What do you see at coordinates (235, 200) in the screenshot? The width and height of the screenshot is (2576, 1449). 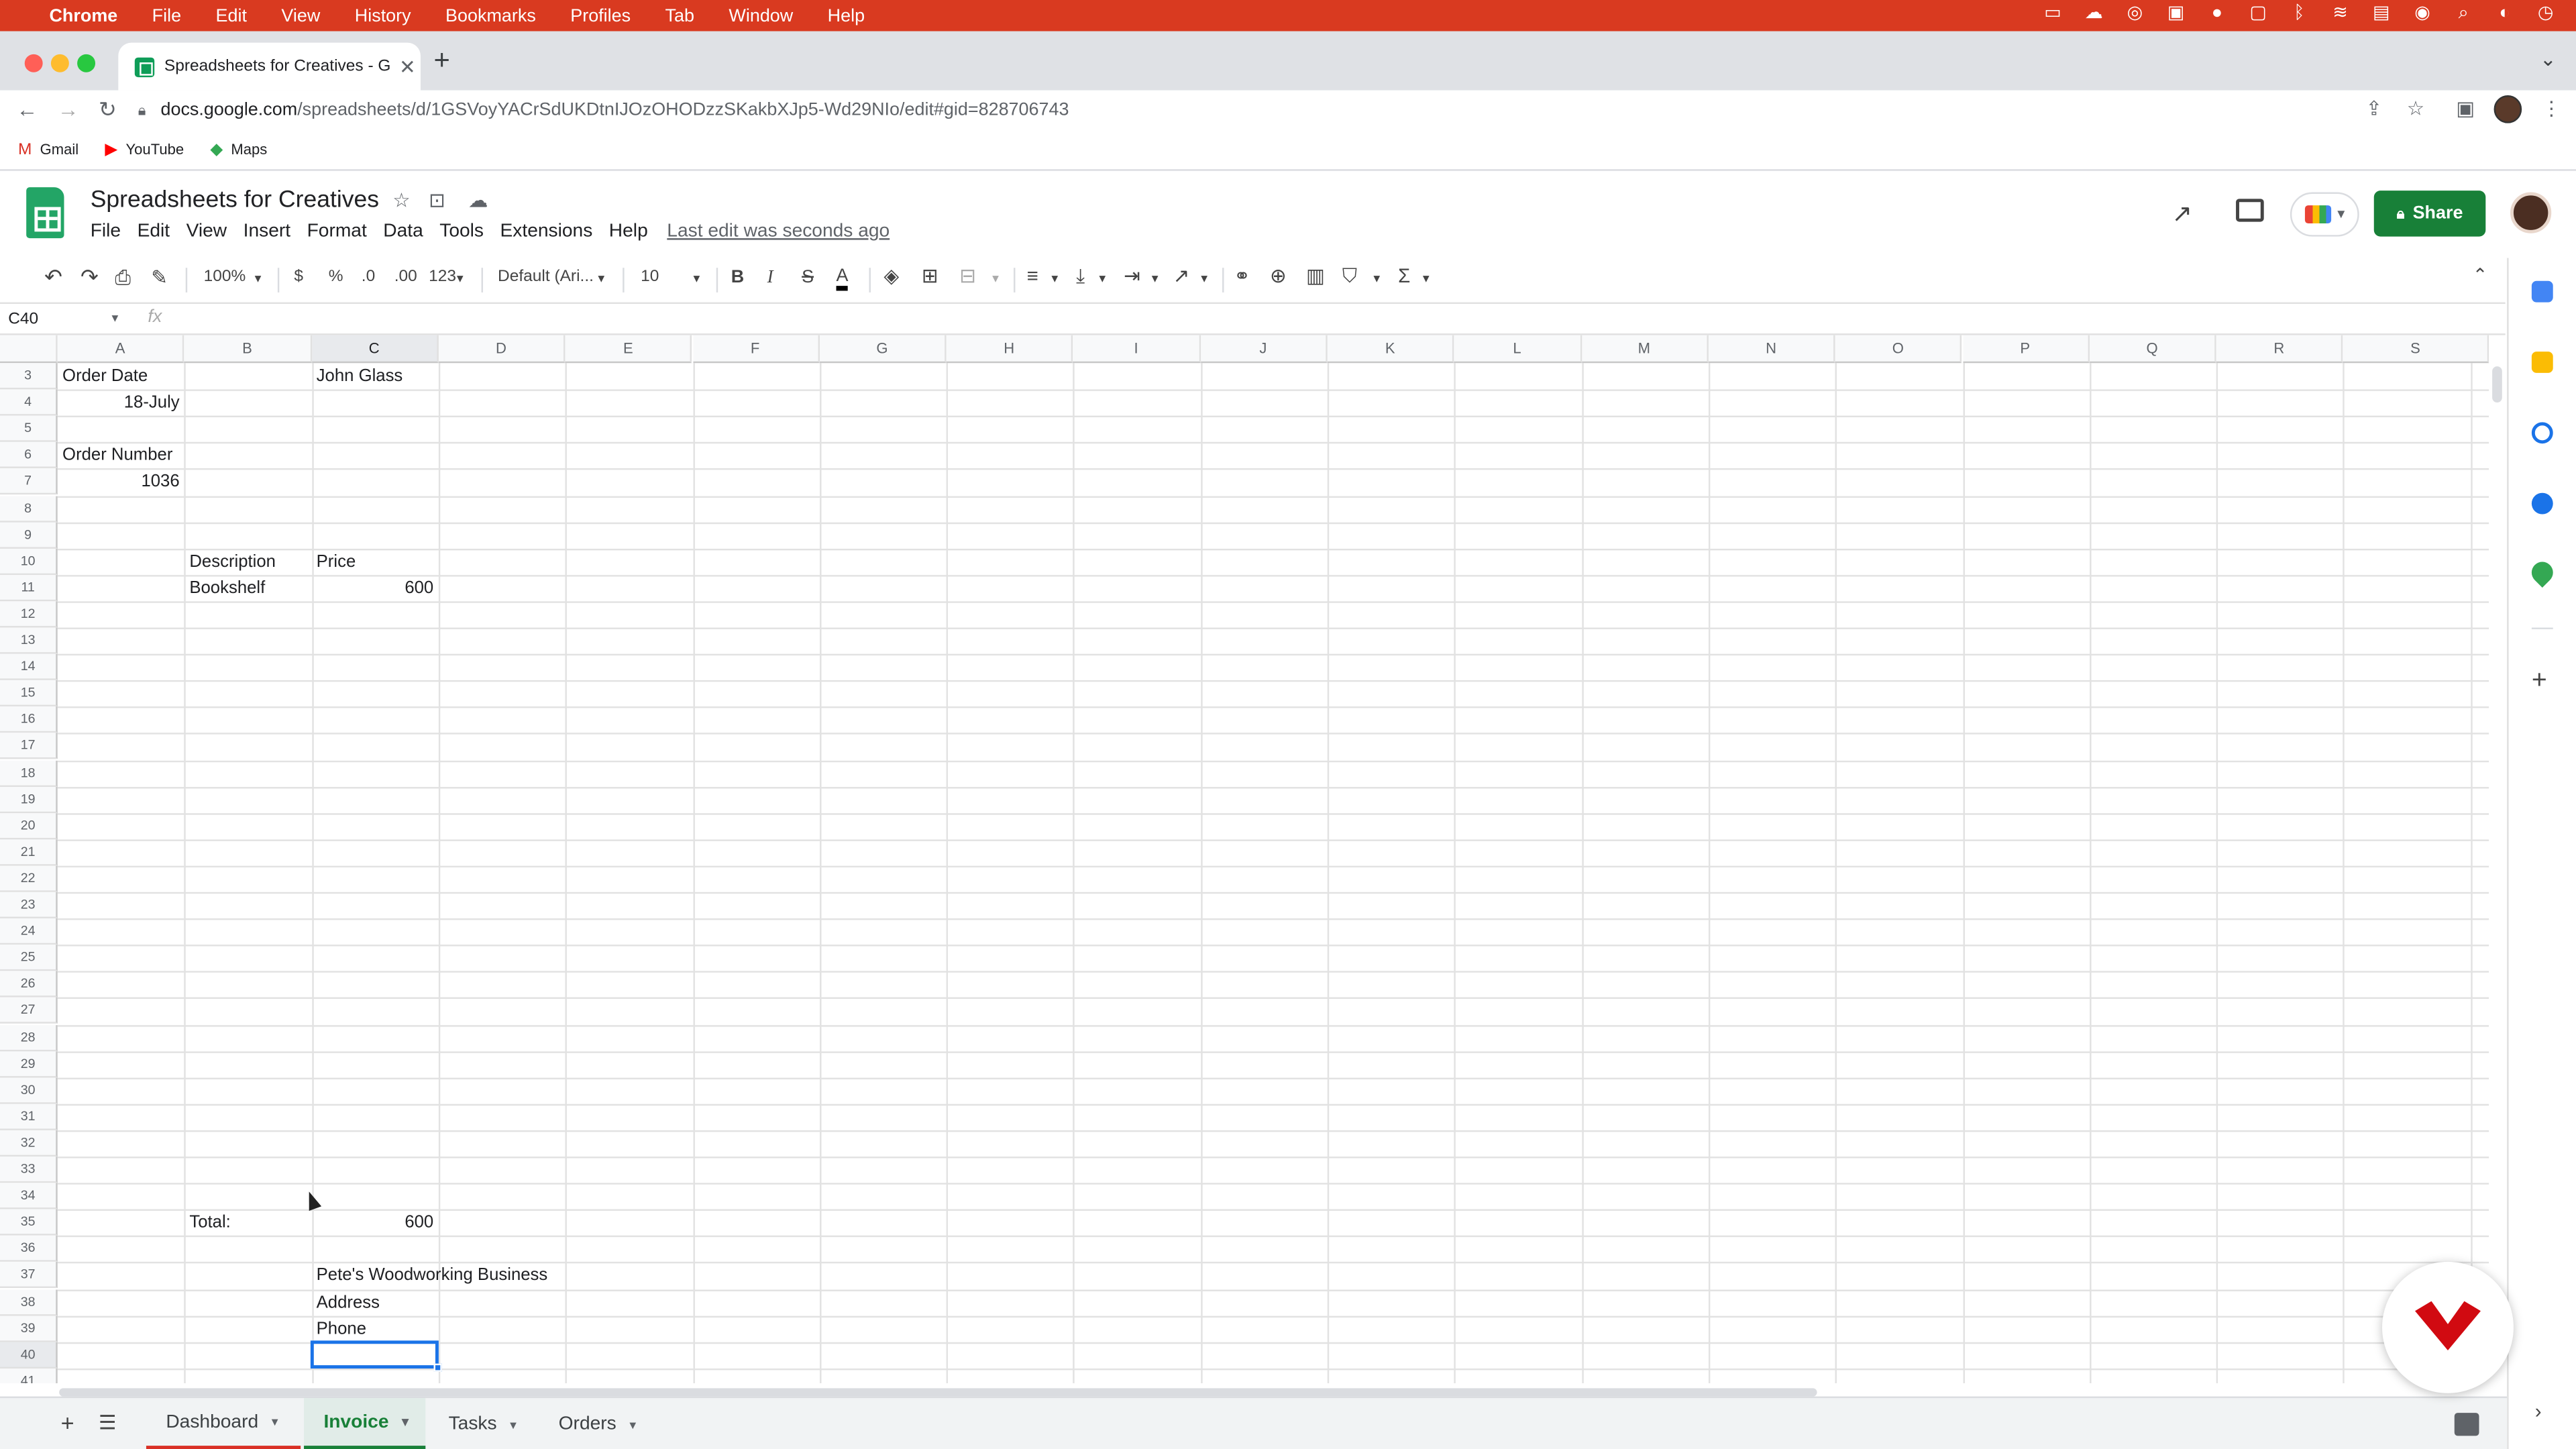 I see `document-title: Spreadsheets for Creatives` at bounding box center [235, 200].